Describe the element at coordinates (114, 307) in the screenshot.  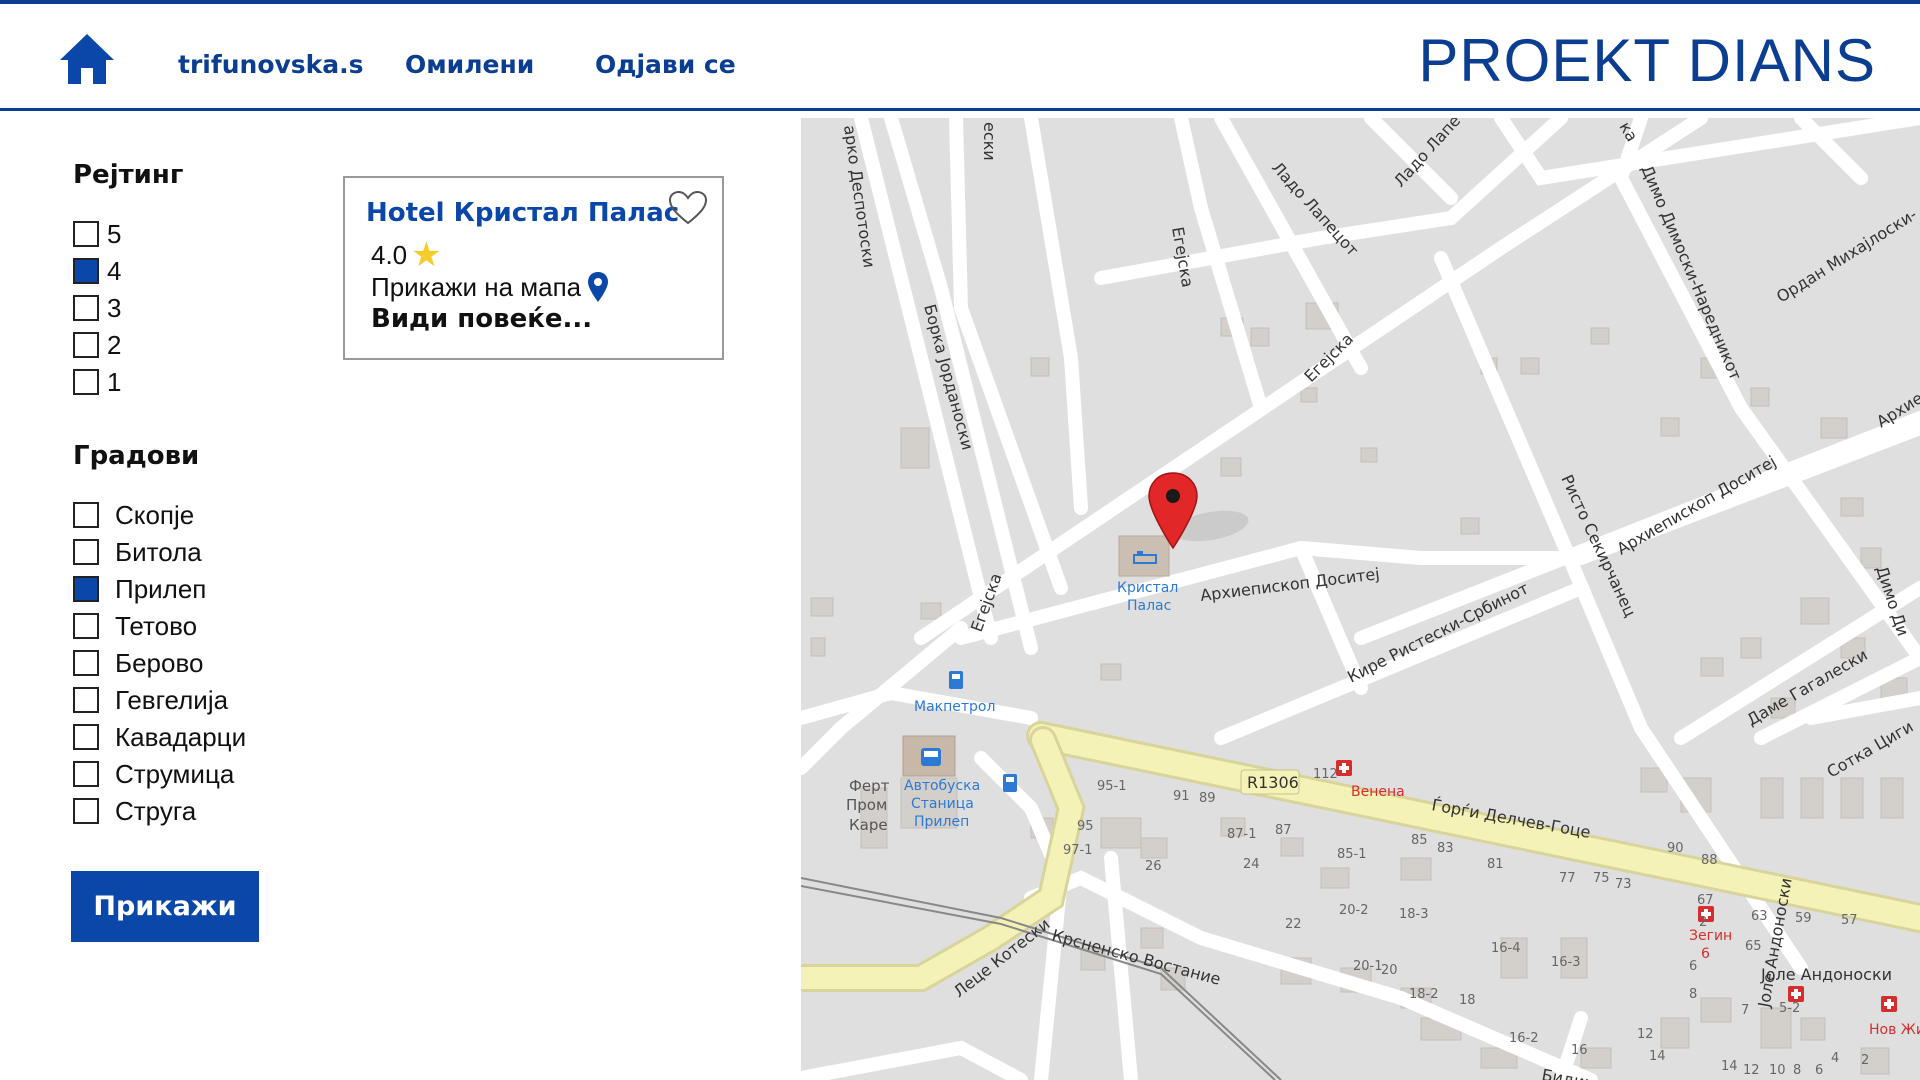
I see `rating-option-label: 3` at that location.